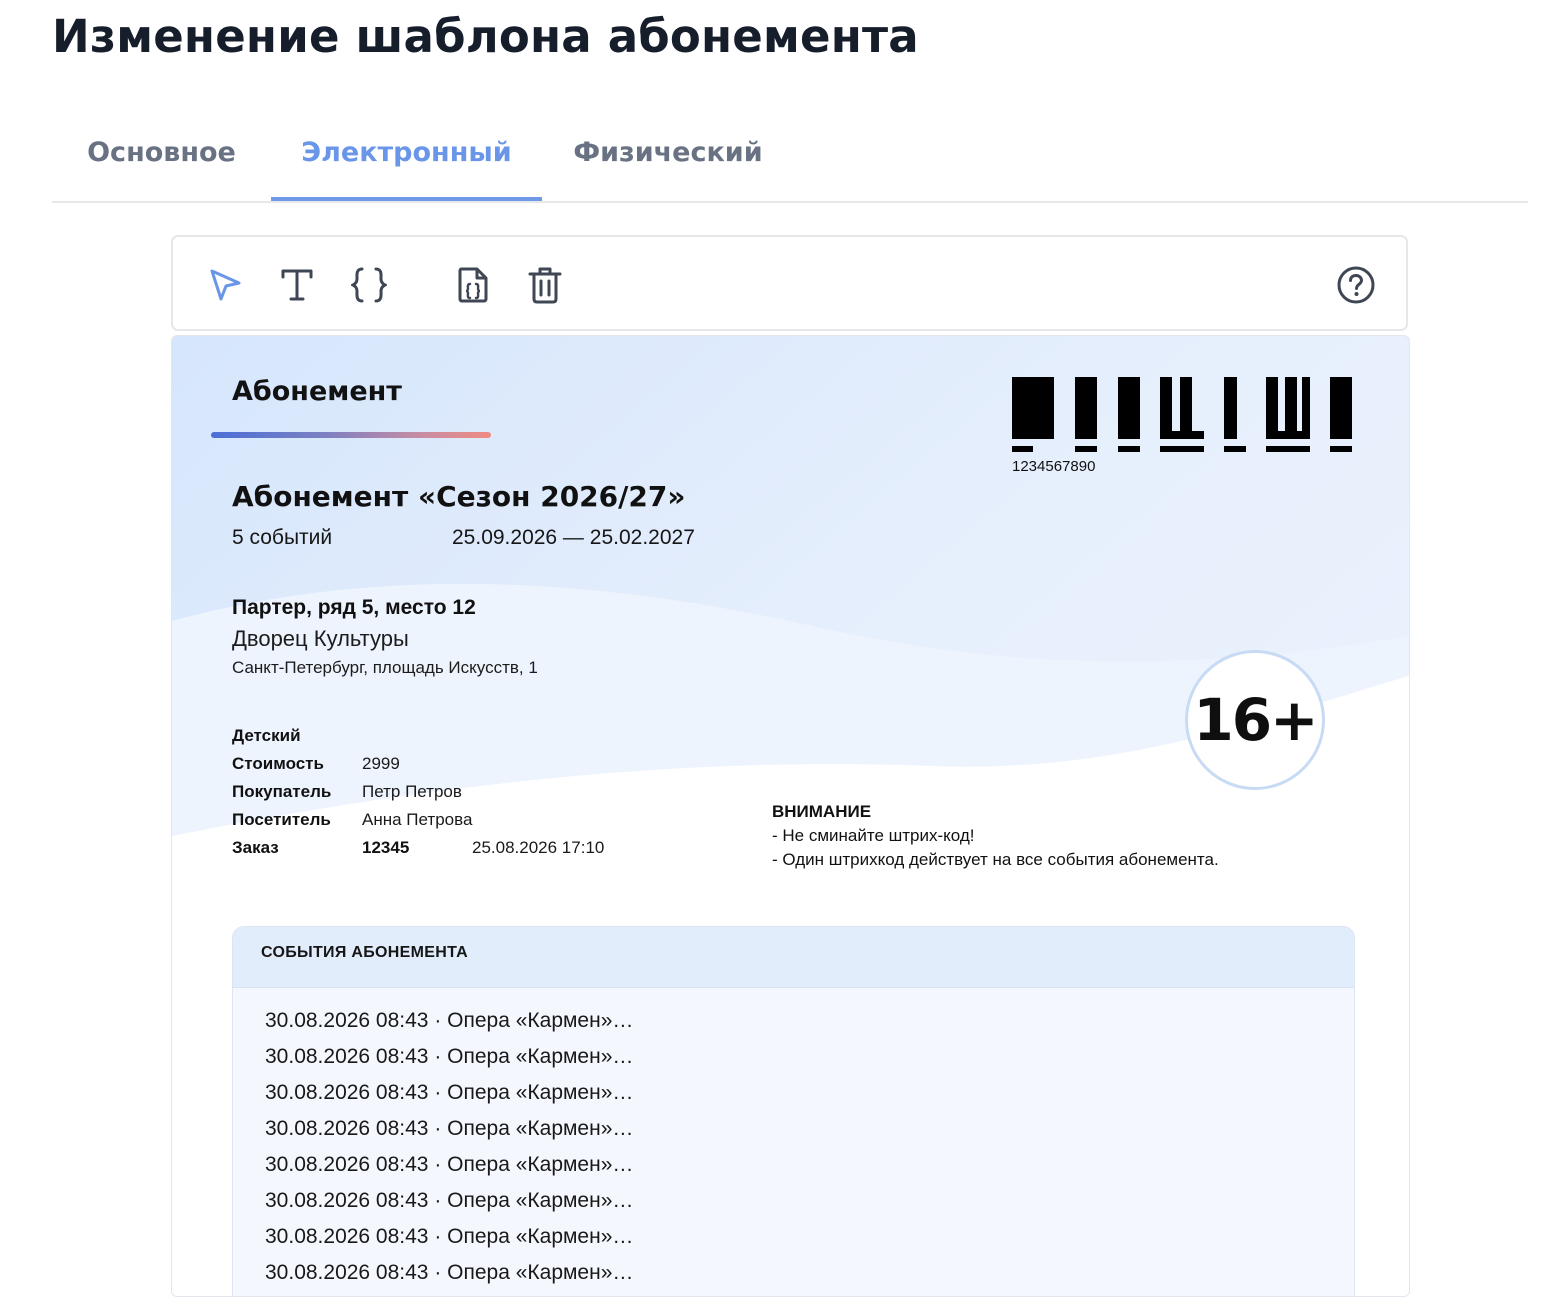  Describe the element at coordinates (354, 607) in the screenshot. I see `seat-info: Партер, ряд 5, место 12` at that location.